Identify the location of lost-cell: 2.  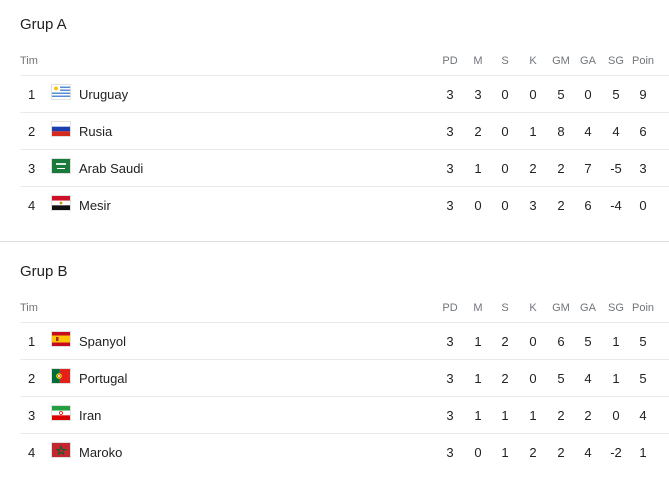
(533, 452).